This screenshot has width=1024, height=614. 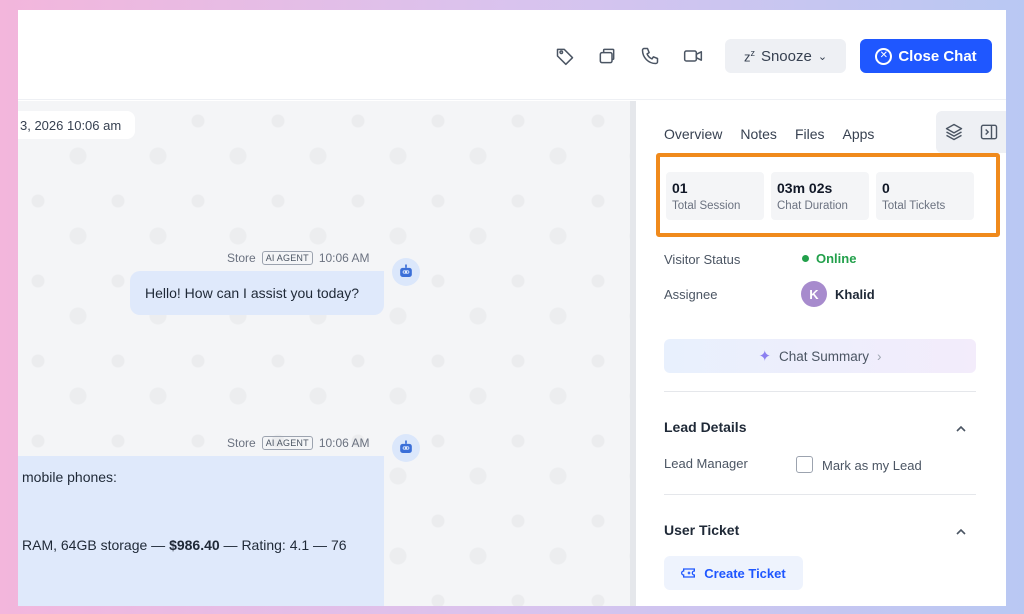 What do you see at coordinates (812, 206) in the screenshot?
I see `stat-label: Chat Duration` at bounding box center [812, 206].